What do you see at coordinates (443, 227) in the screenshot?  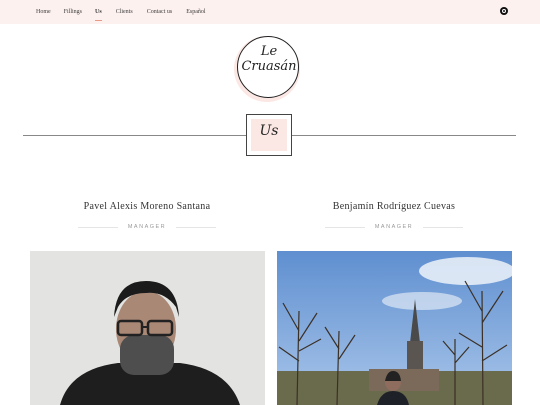 I see `member-2-role-line-right` at bounding box center [443, 227].